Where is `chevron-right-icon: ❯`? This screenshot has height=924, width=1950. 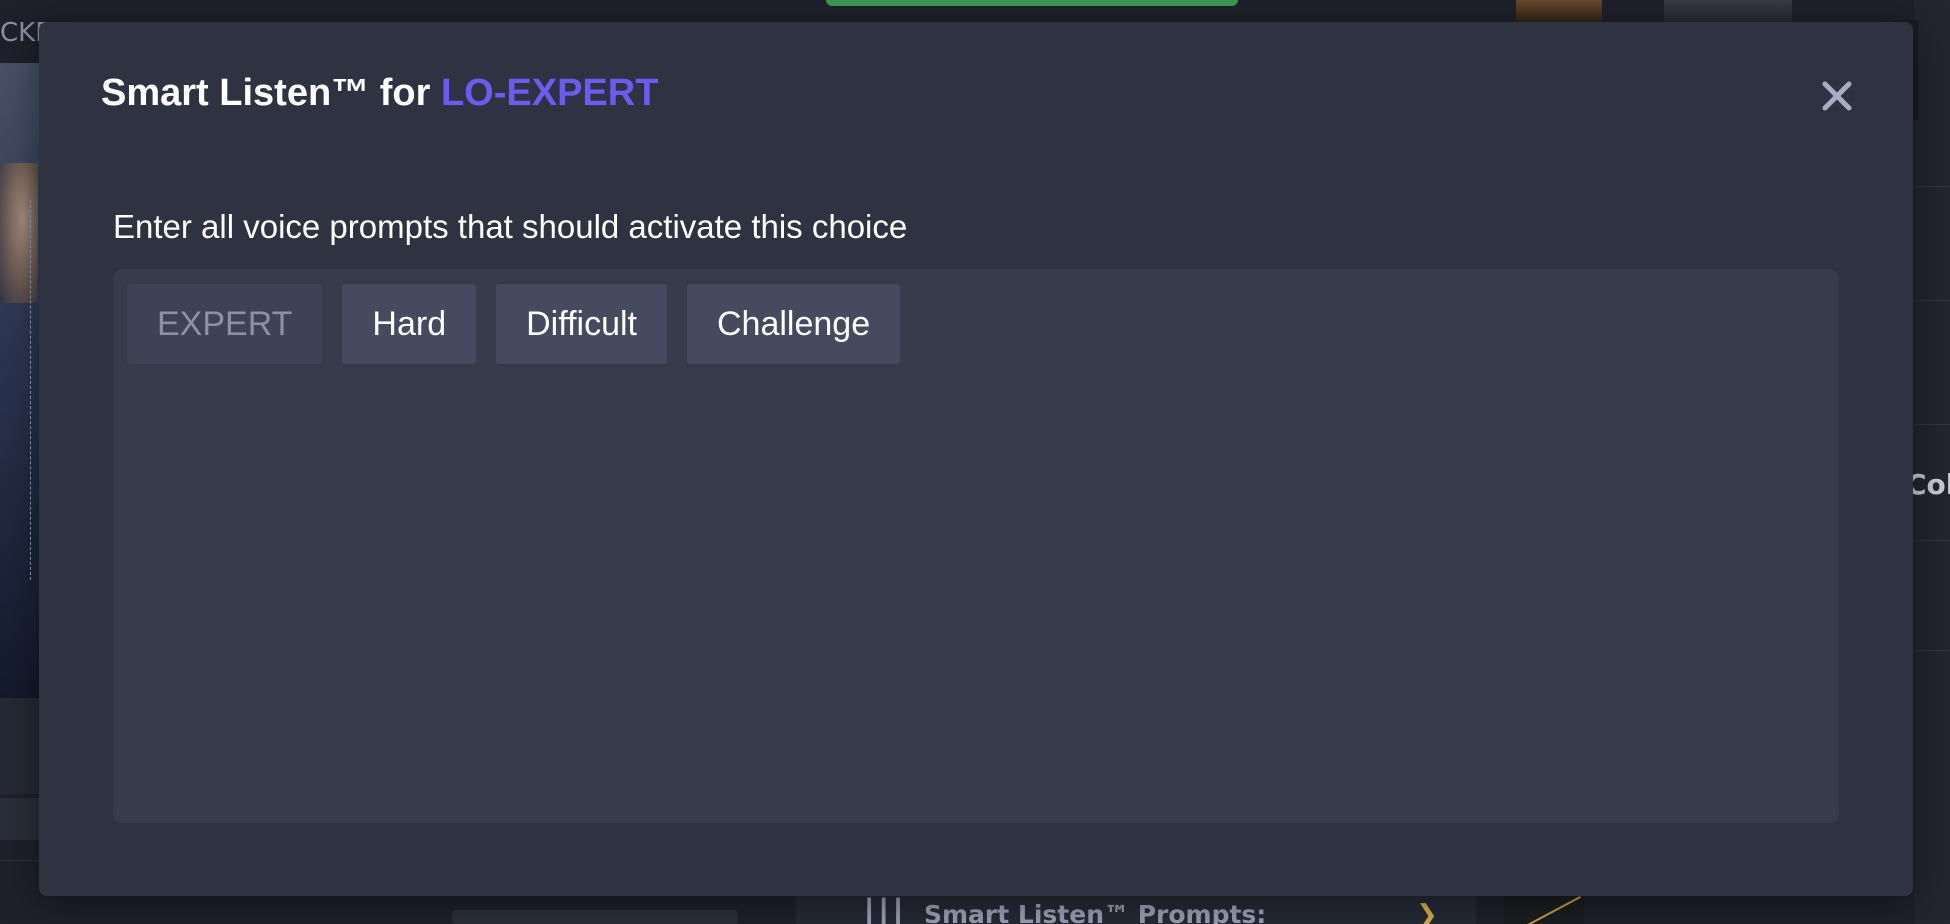
chevron-right-icon: ❯ is located at coordinates (1427, 912).